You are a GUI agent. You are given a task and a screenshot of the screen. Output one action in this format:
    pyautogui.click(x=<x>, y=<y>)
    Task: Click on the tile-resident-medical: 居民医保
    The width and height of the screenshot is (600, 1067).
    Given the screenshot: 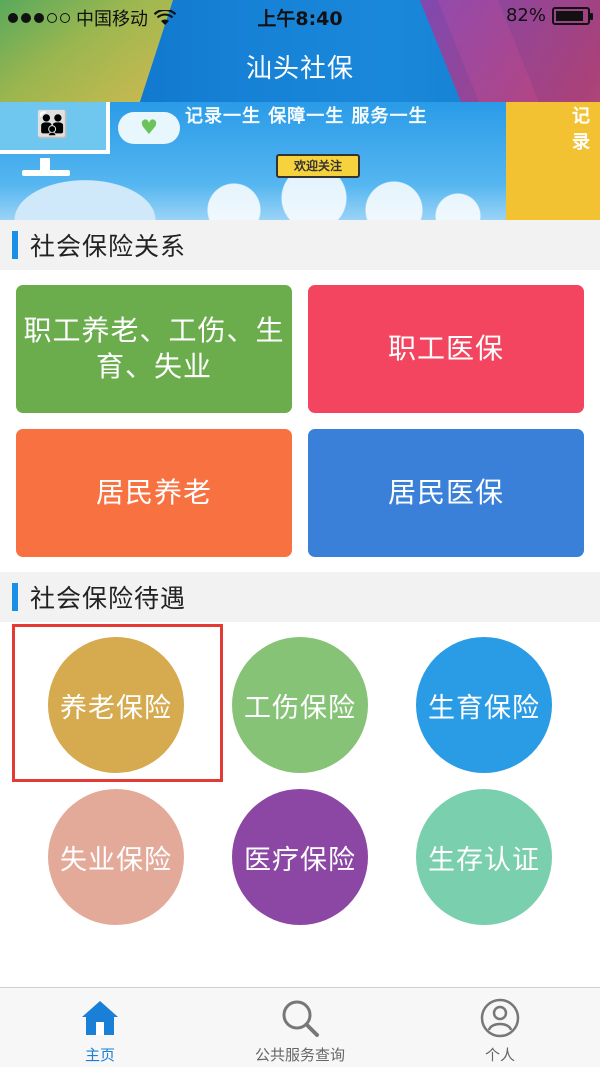 What is the action you would take?
    pyautogui.click(x=446, y=493)
    